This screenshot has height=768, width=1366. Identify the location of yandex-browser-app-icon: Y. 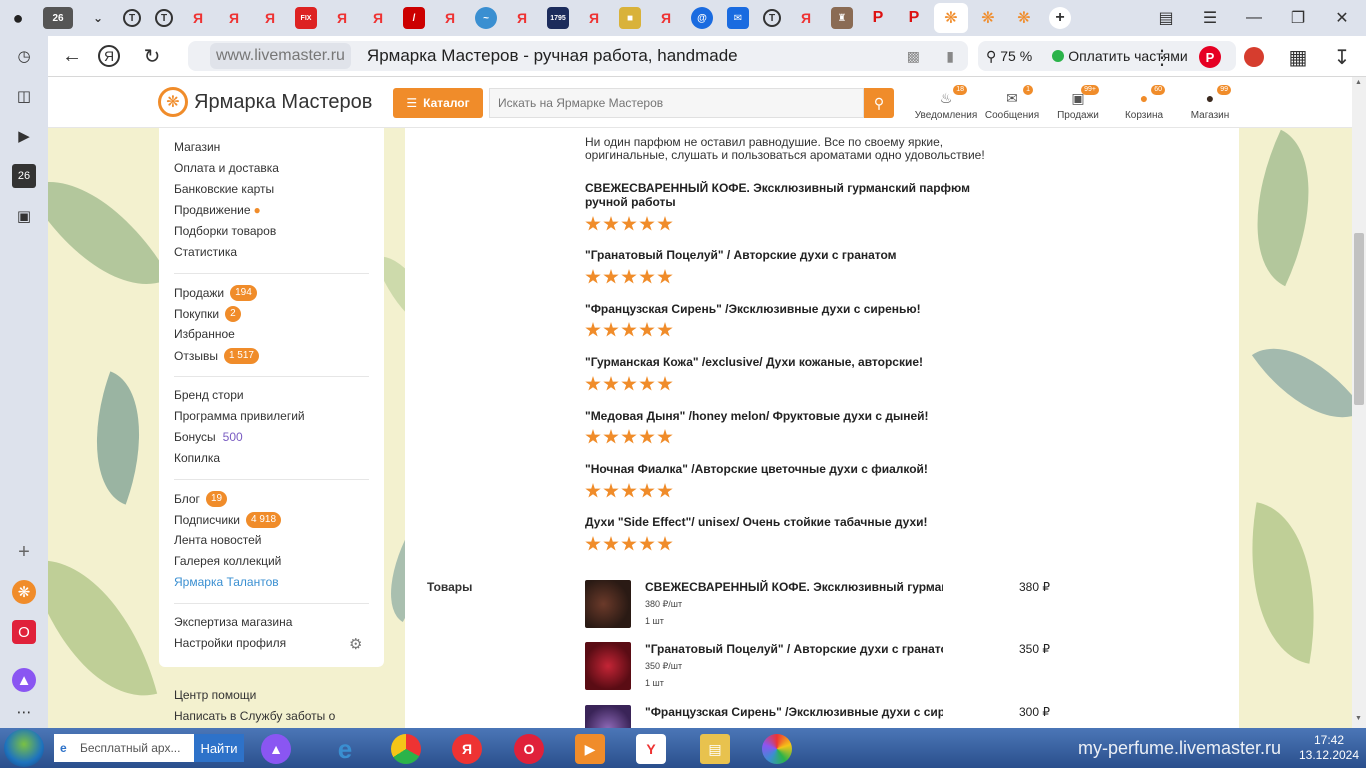
(651, 749).